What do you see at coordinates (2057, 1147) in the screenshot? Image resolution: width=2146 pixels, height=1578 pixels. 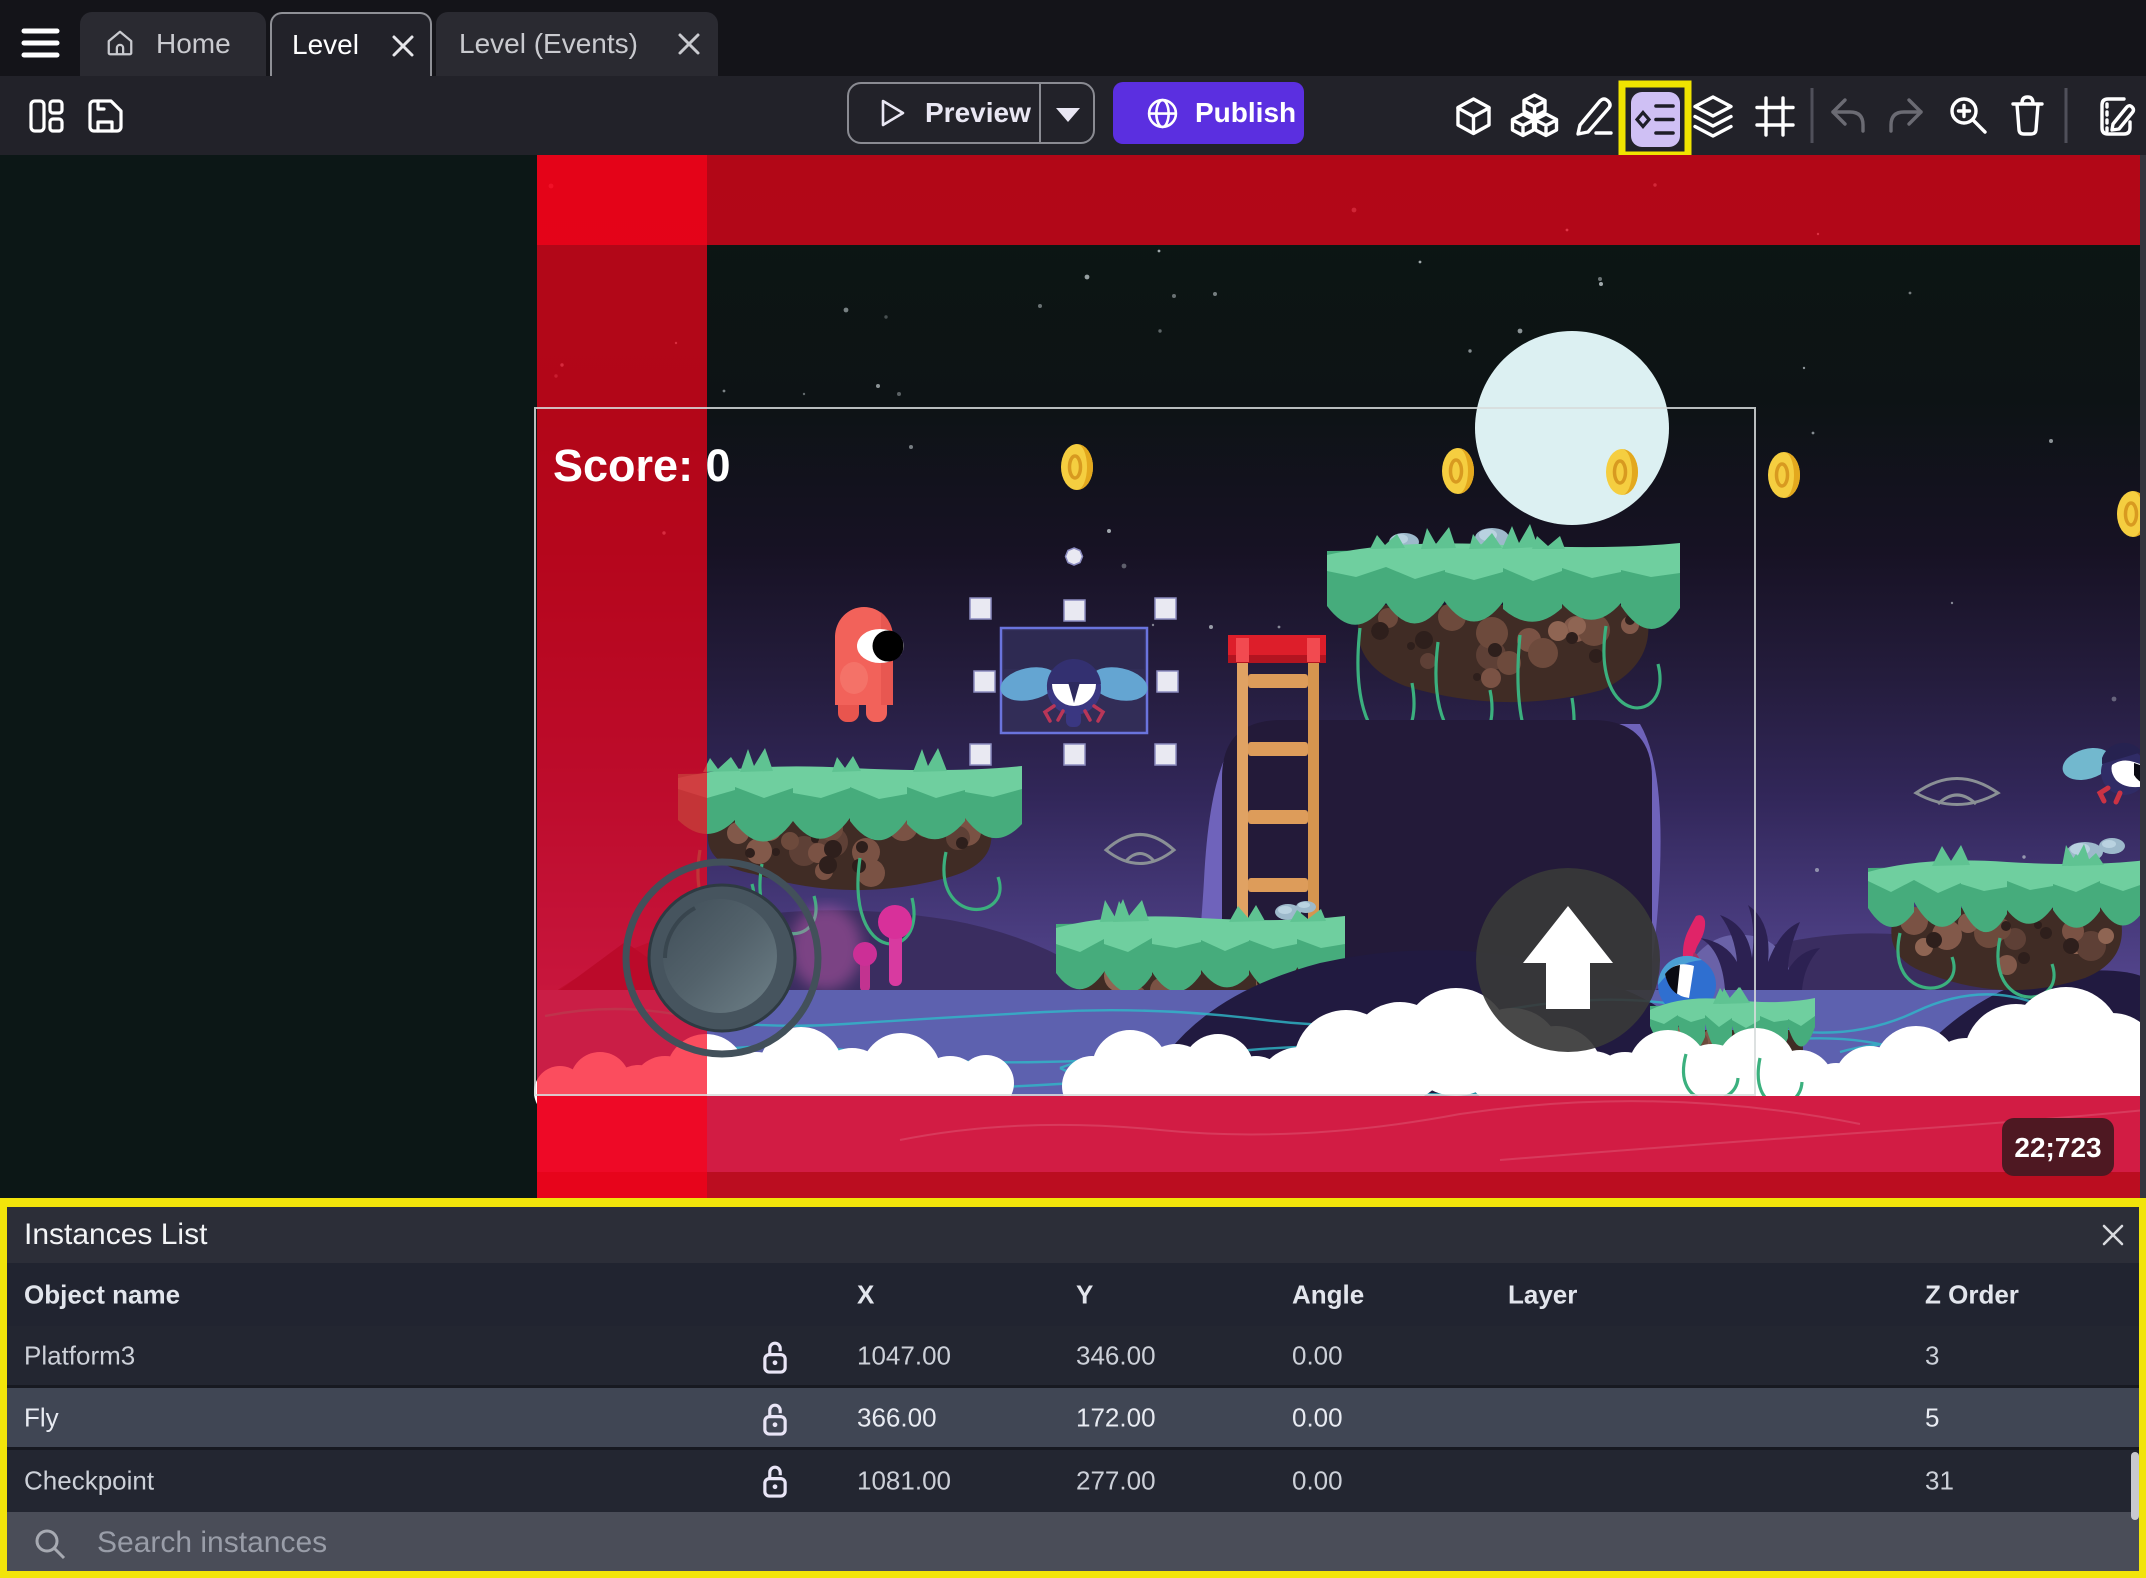 I see `svg-text: 22;723` at bounding box center [2057, 1147].